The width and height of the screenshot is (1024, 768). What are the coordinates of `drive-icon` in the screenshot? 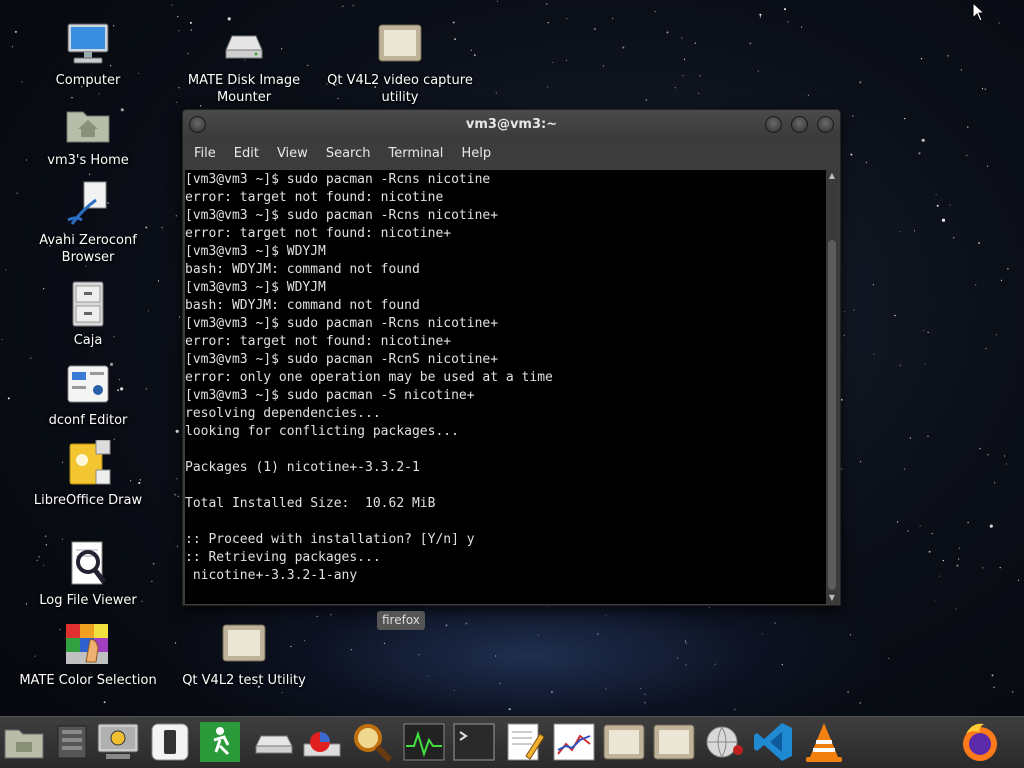 It's located at (274, 742).